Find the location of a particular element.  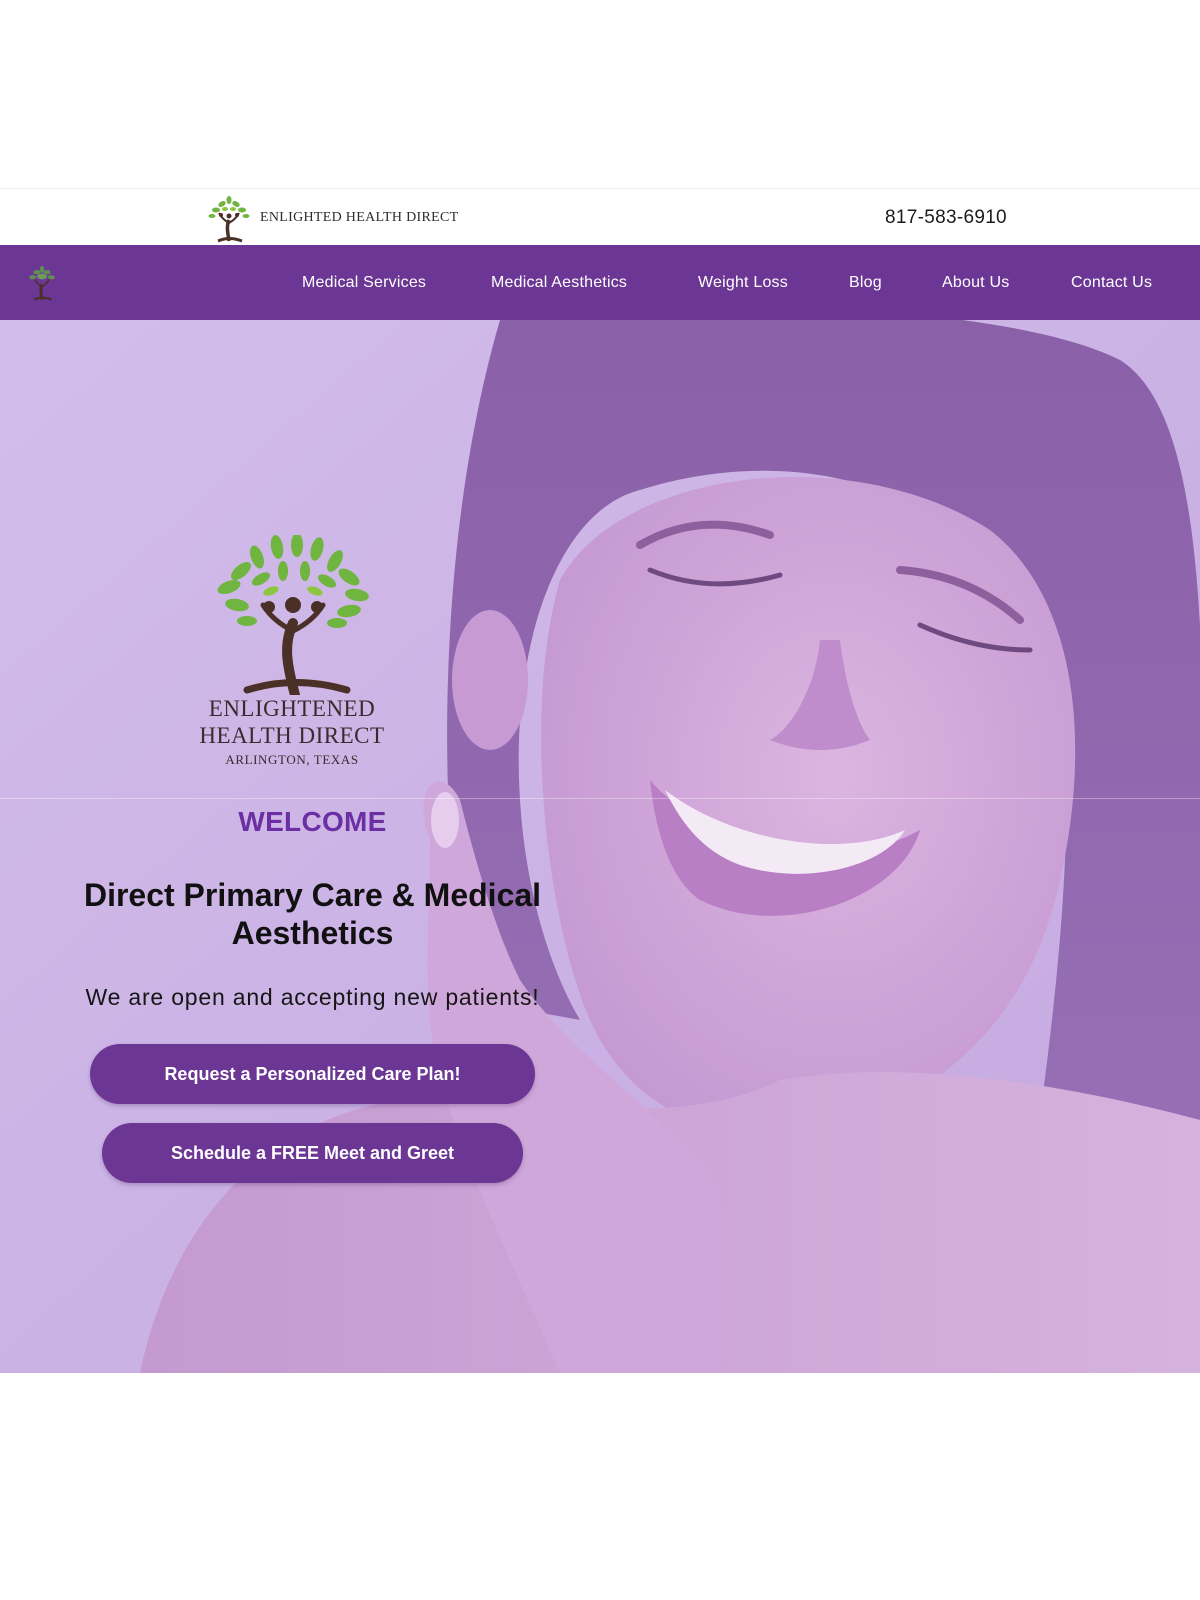

header-brand: ENLIGHTED HEALTH DIRECT is located at coordinates (331, 217).